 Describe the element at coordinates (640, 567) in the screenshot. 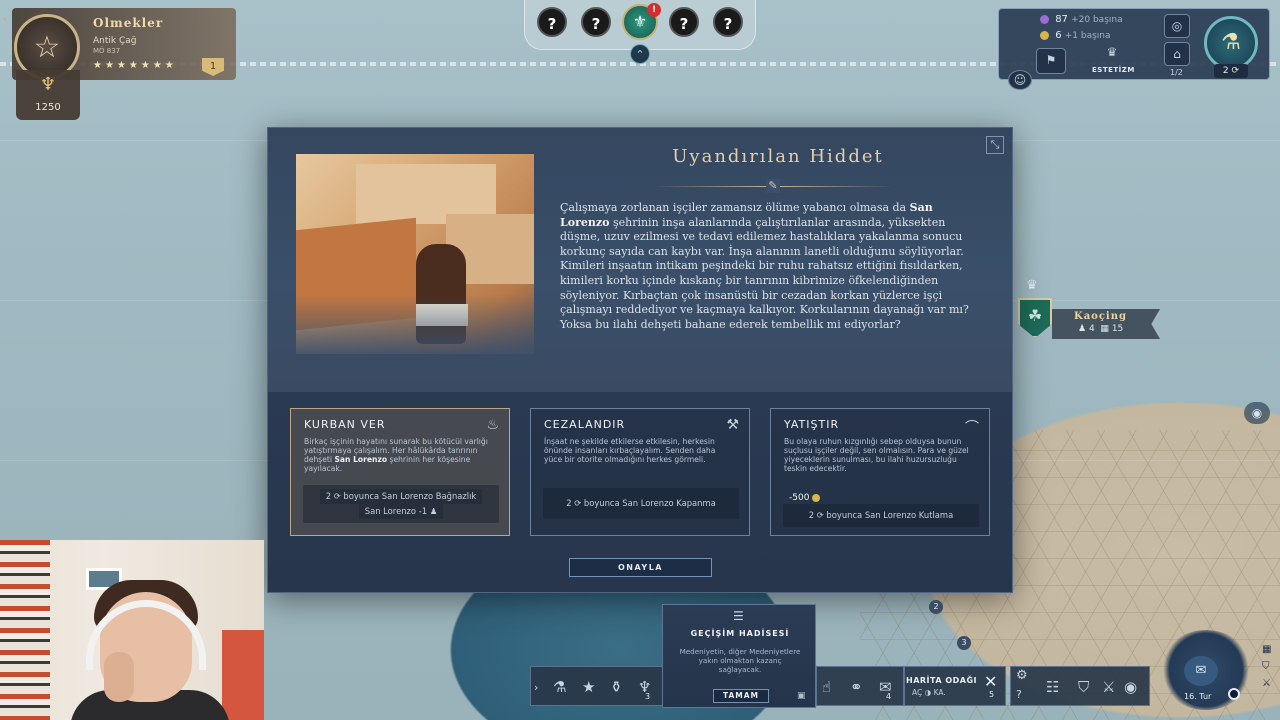

I see `confirm-button: ONAYLA` at that location.